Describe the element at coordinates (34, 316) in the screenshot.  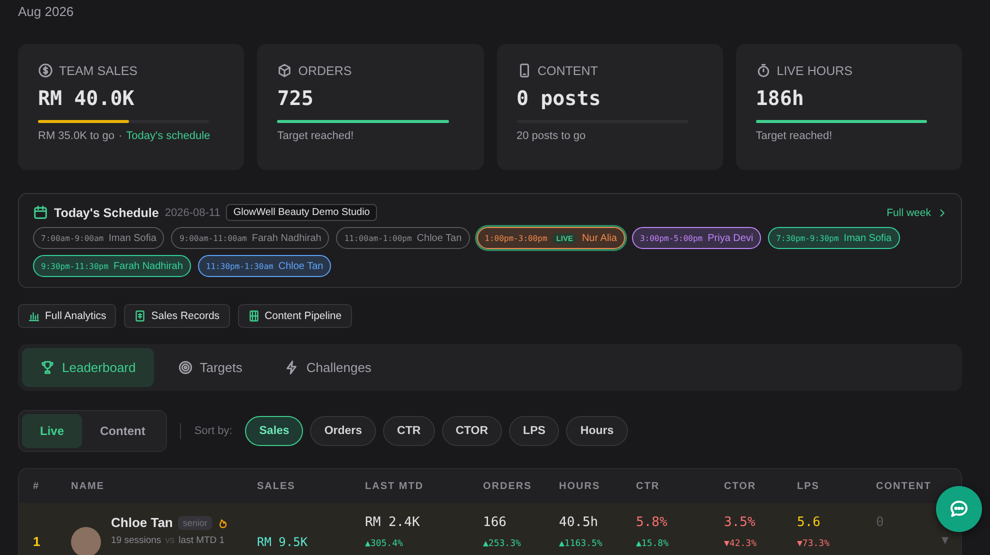
I see `bar-chart-icon` at that location.